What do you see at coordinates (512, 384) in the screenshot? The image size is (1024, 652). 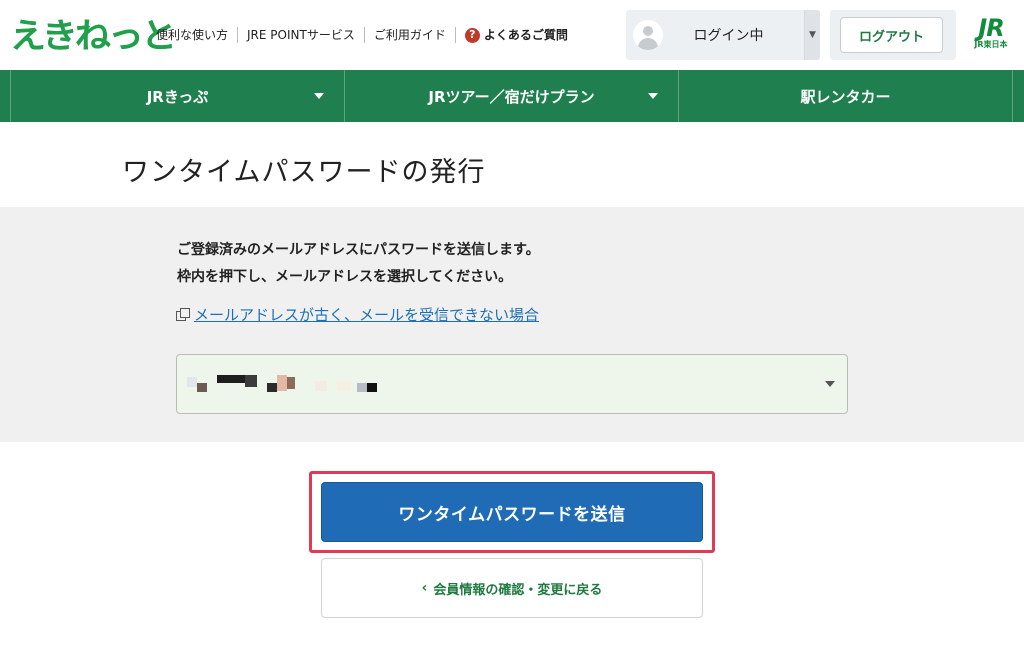 I see `email-address-select` at bounding box center [512, 384].